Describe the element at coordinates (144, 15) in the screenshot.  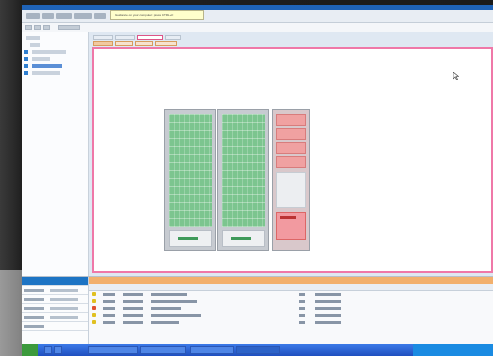
I see `tooltip-text: Guidance on your computer: press CTRL+F` at that location.